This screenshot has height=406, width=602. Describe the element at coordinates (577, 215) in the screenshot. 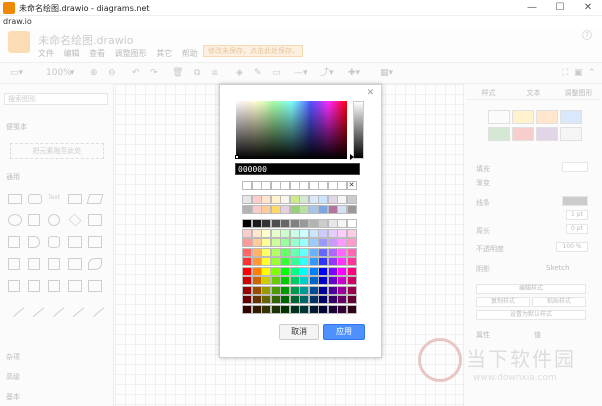

I see `line-width-input: 1 pt` at that location.